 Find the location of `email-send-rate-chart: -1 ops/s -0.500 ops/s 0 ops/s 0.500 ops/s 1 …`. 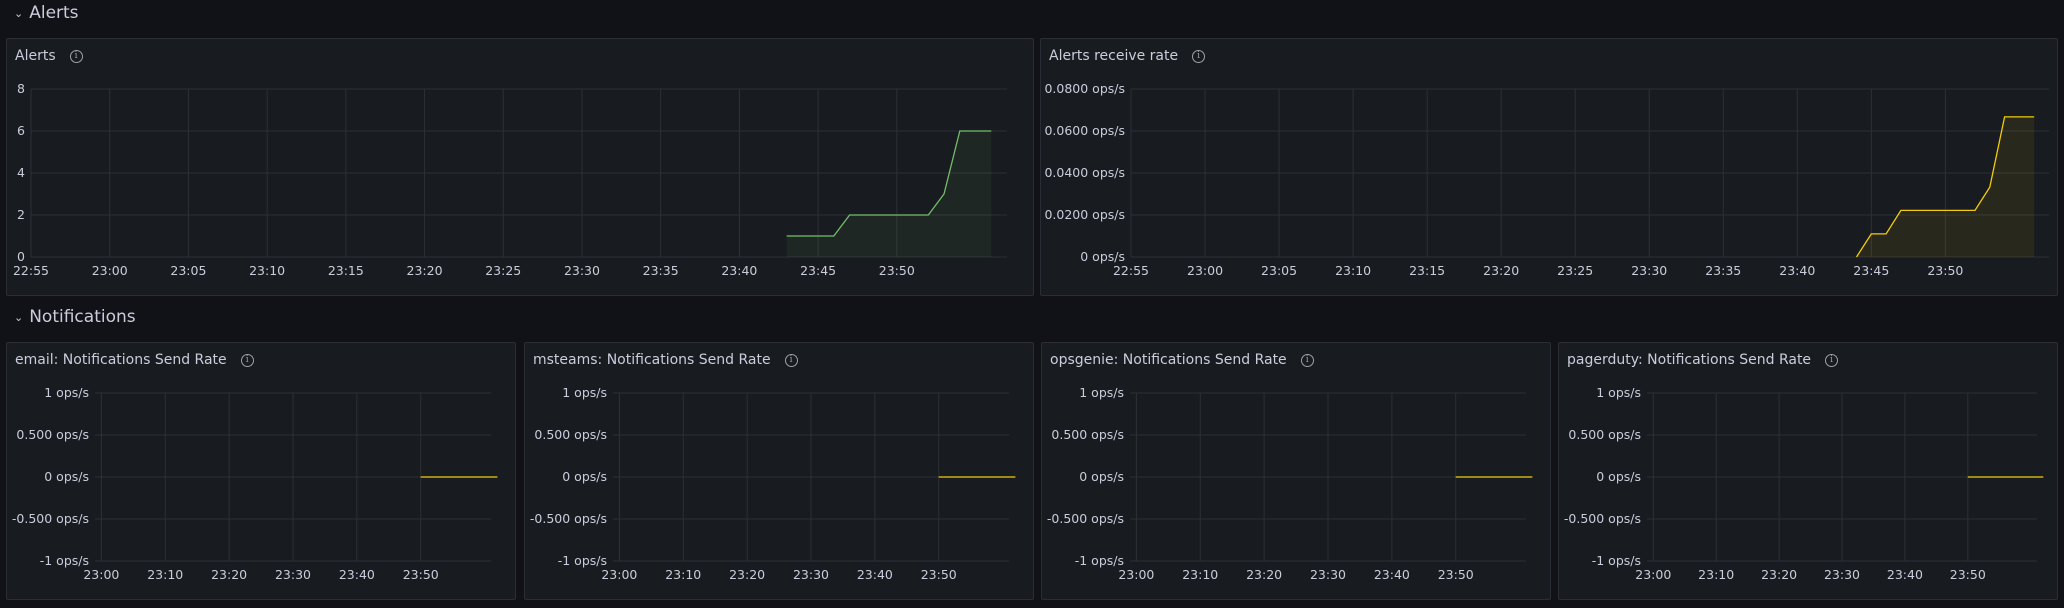

email-send-rate-chart: -1 ops/s -0.500 ops/s 0 ops/s 0.500 ops/s 1 … is located at coordinates (255, 483).